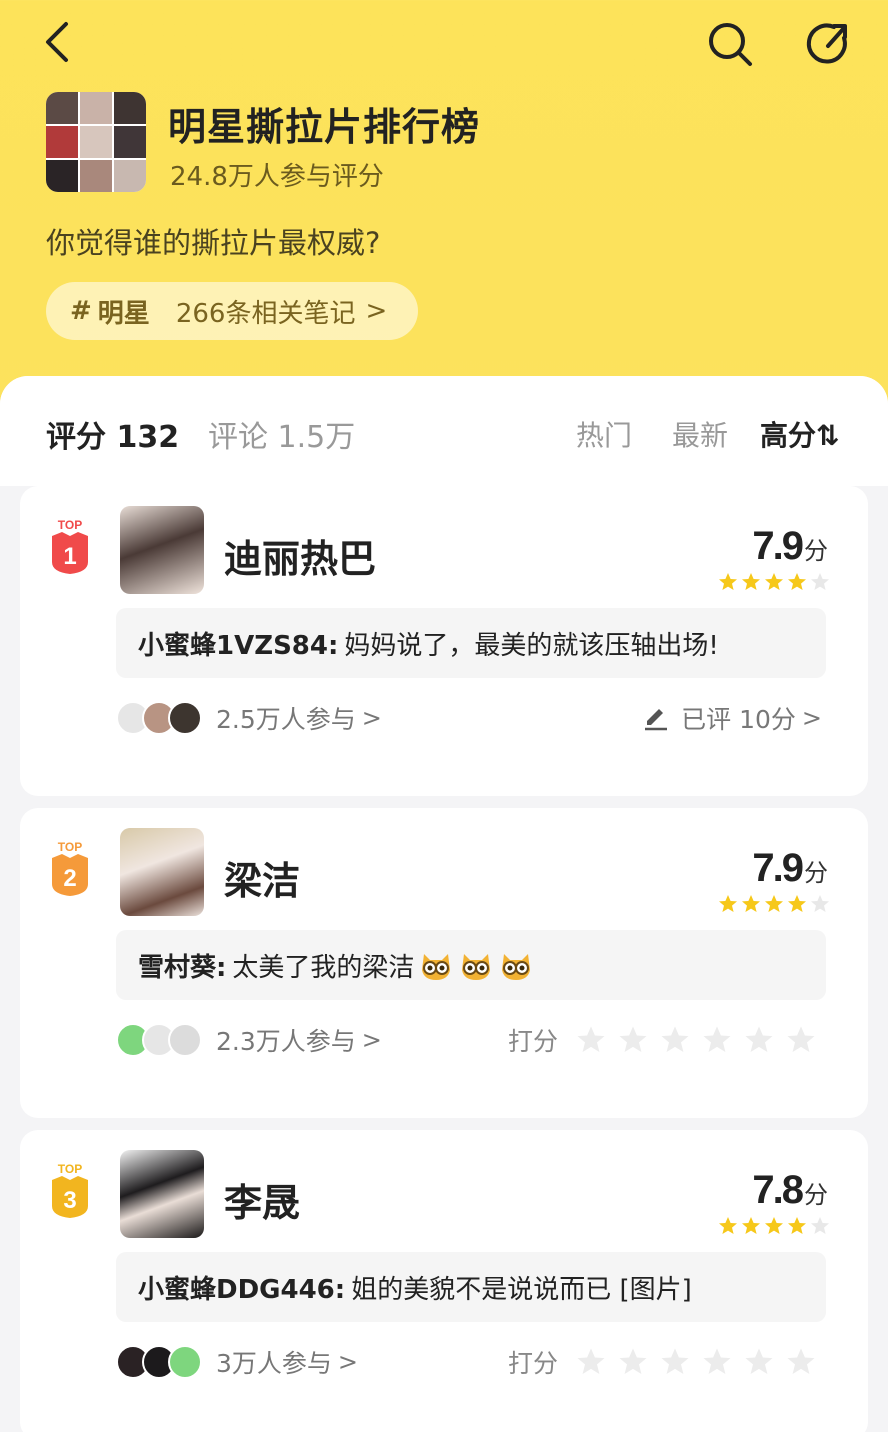 Image resolution: width=888 pixels, height=1432 pixels. What do you see at coordinates (70, 546) in the screenshot?
I see `rank-badge-icon: TOP 1` at bounding box center [70, 546].